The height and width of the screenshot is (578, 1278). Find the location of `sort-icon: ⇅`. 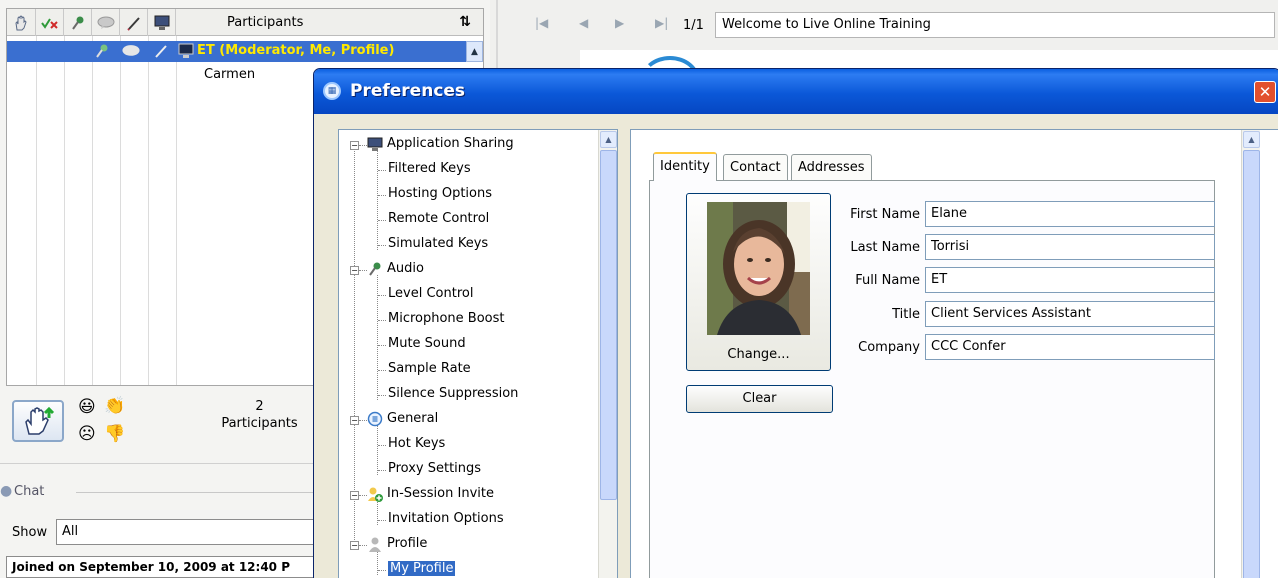

sort-icon: ⇅ is located at coordinates (465, 22).